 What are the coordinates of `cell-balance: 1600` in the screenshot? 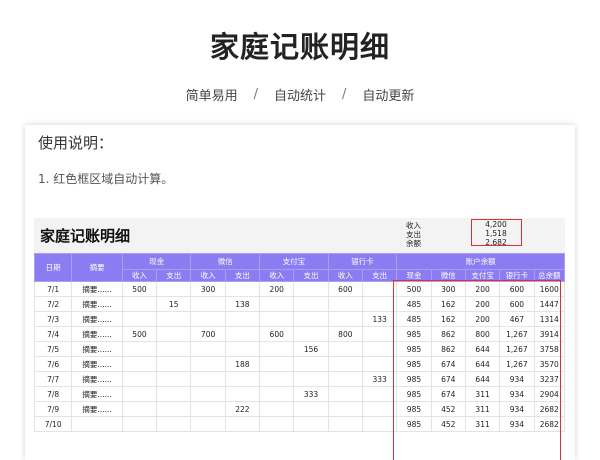 It's located at (549, 289).